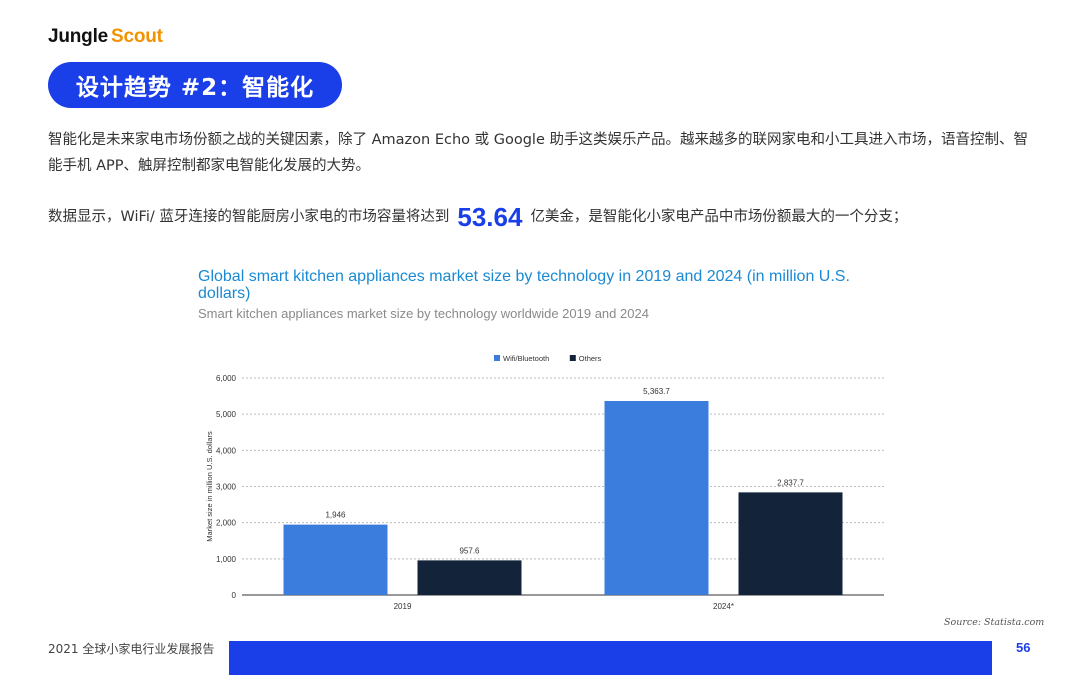 The image size is (1080, 675). Describe the element at coordinates (226, 487) in the screenshot. I see `y-tick-label: 3,000` at that location.